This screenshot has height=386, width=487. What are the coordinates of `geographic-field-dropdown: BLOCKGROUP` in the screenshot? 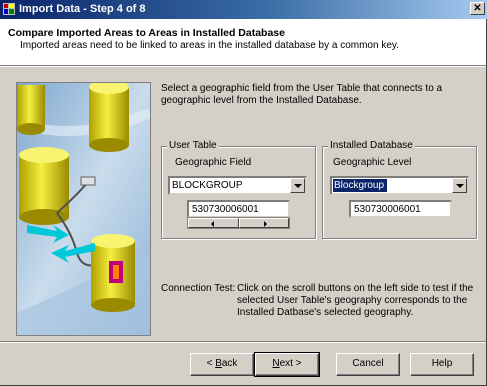 It's located at (237, 185).